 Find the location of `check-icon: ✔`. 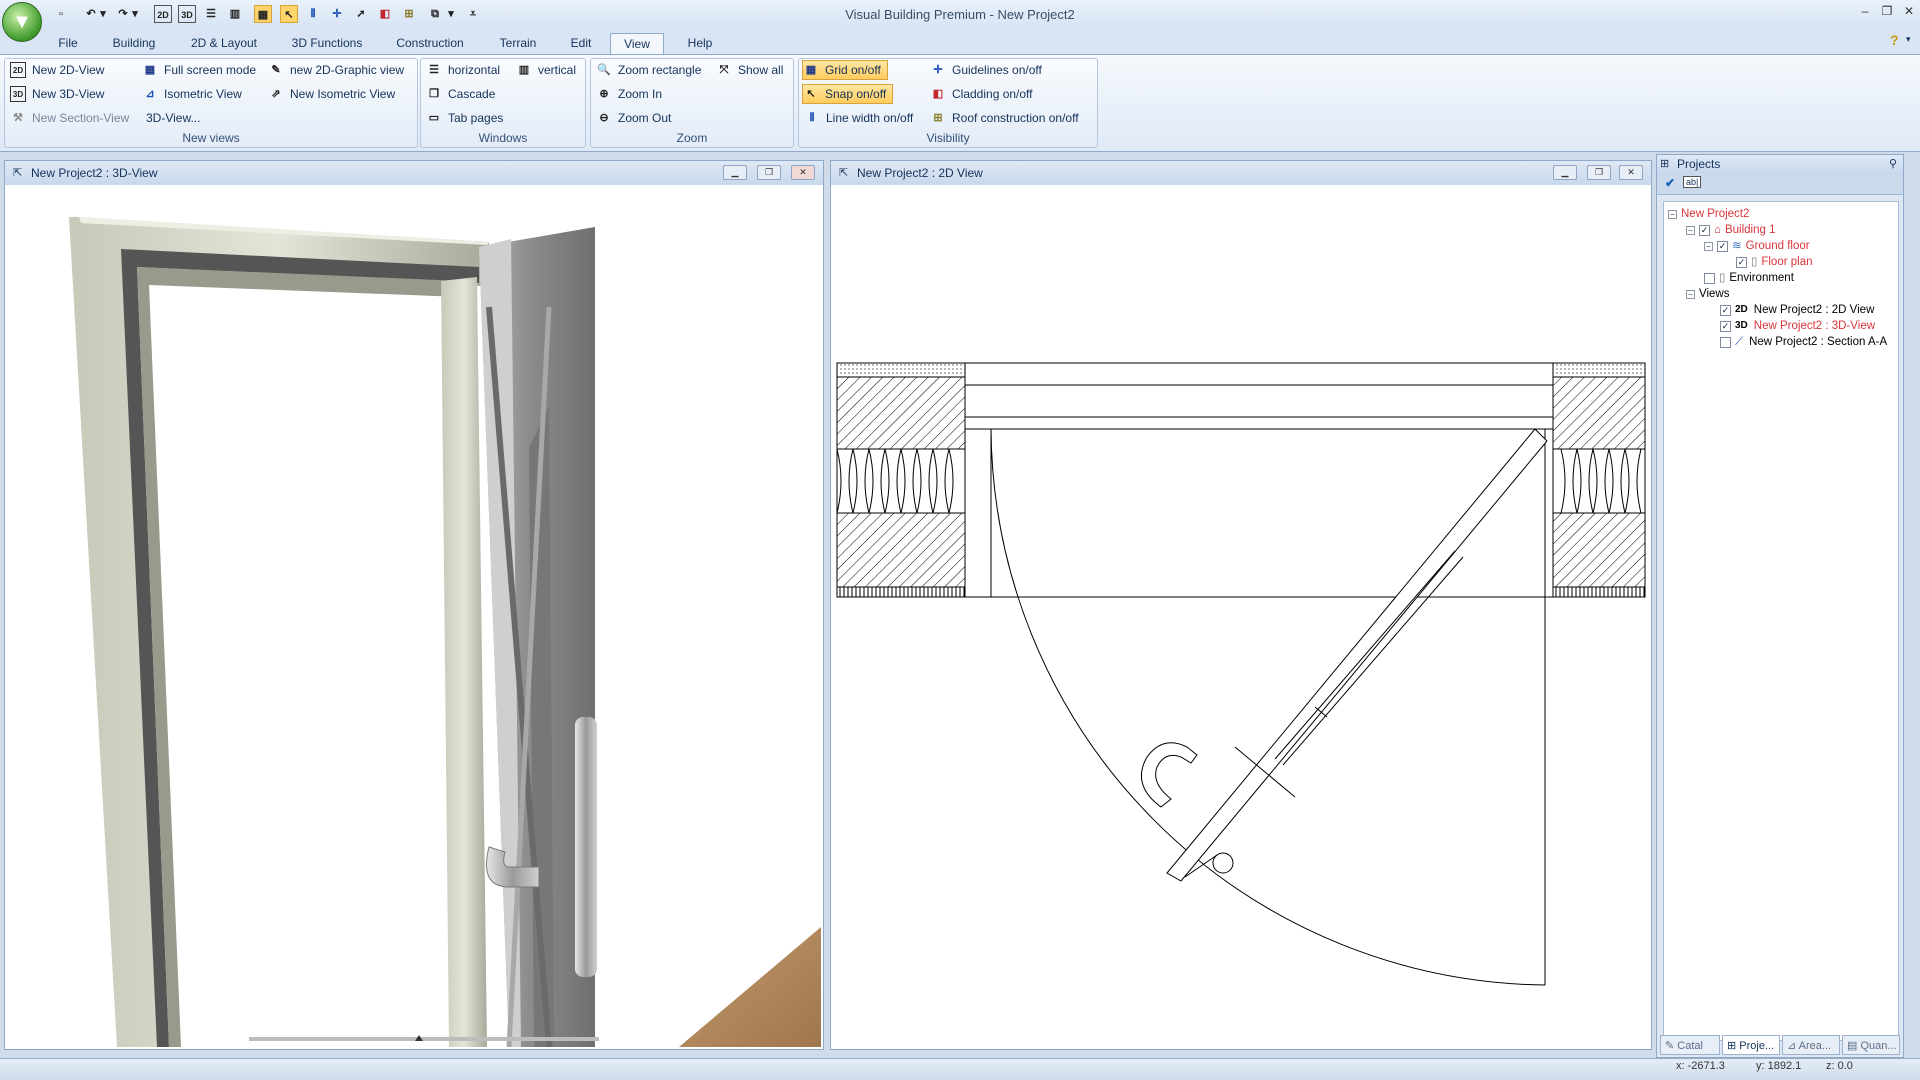

check-icon: ✔ is located at coordinates (1670, 183).